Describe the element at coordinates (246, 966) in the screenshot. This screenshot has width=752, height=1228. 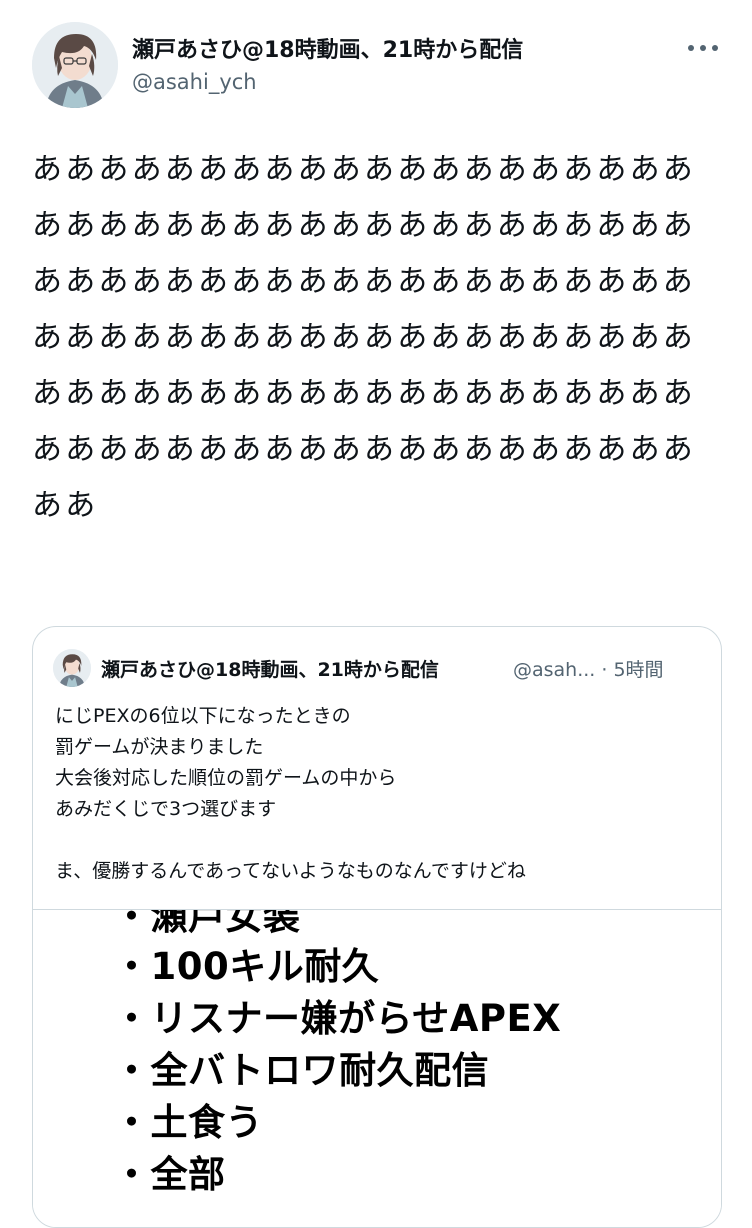
I see `image-list-item: ・100キル耐久` at that location.